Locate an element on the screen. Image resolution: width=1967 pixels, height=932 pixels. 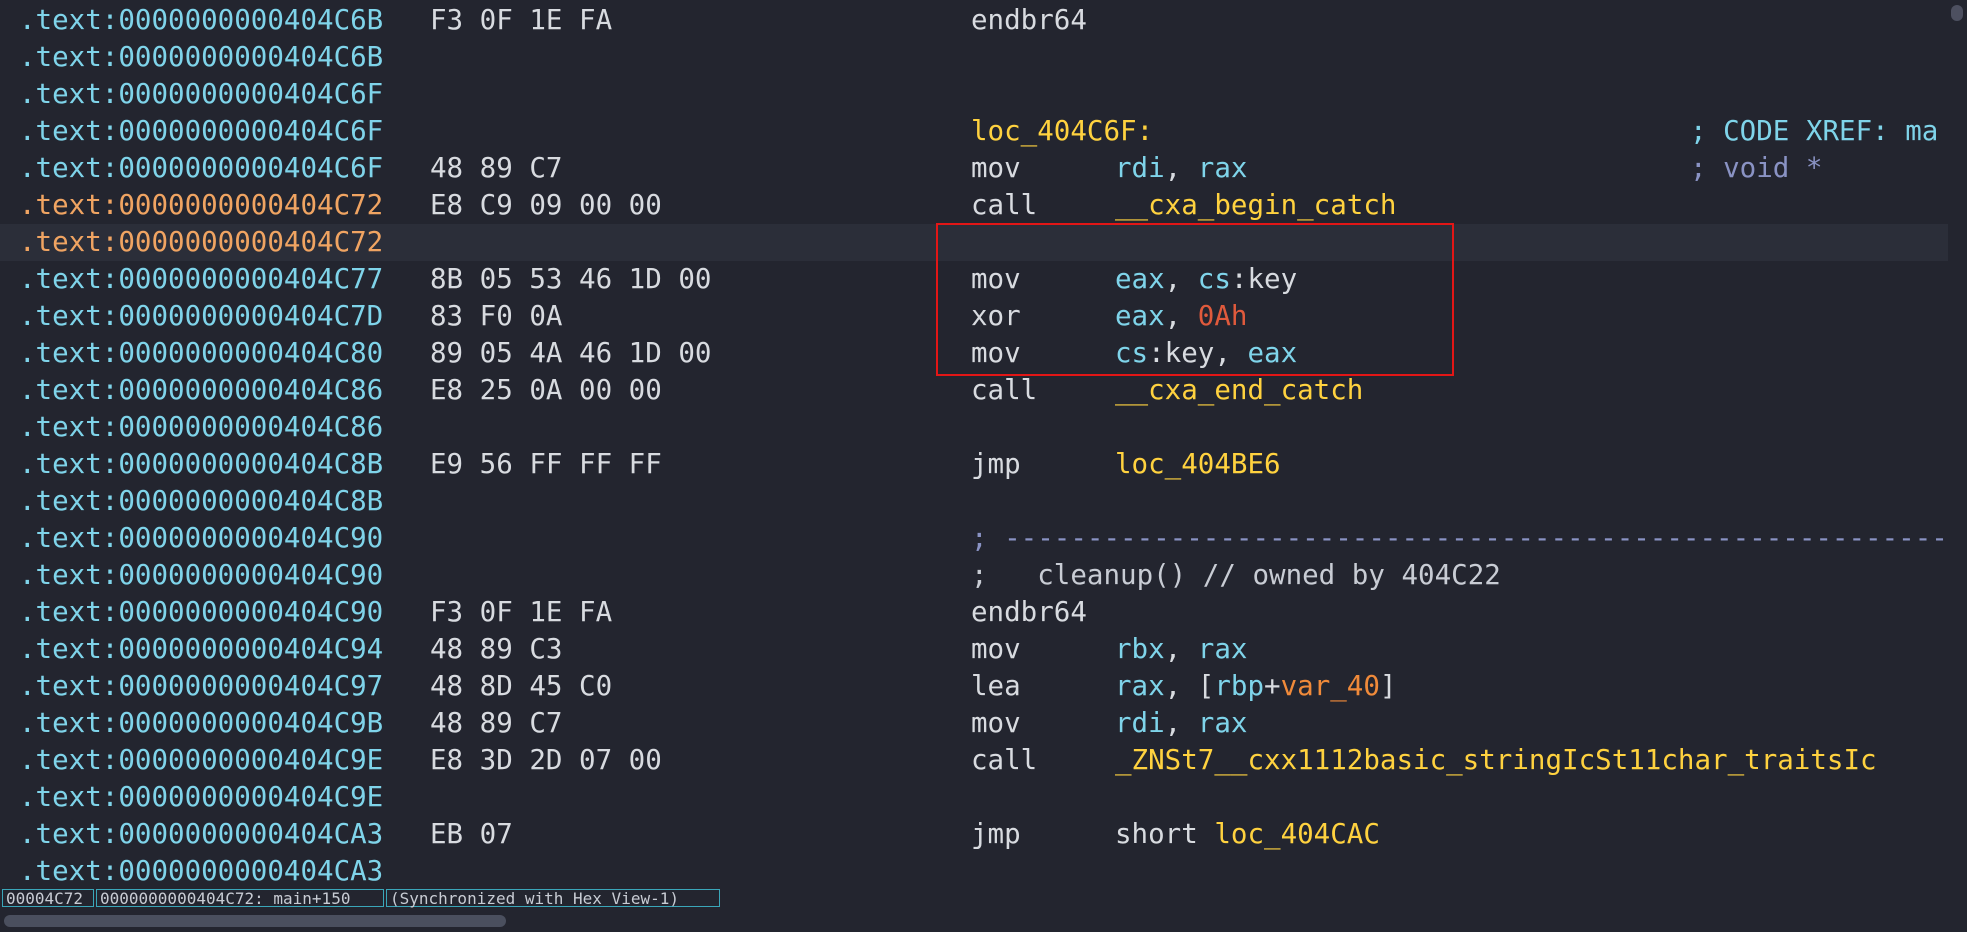
symbol-name: __cxa_begin_catch is located at coordinates (1255, 205).